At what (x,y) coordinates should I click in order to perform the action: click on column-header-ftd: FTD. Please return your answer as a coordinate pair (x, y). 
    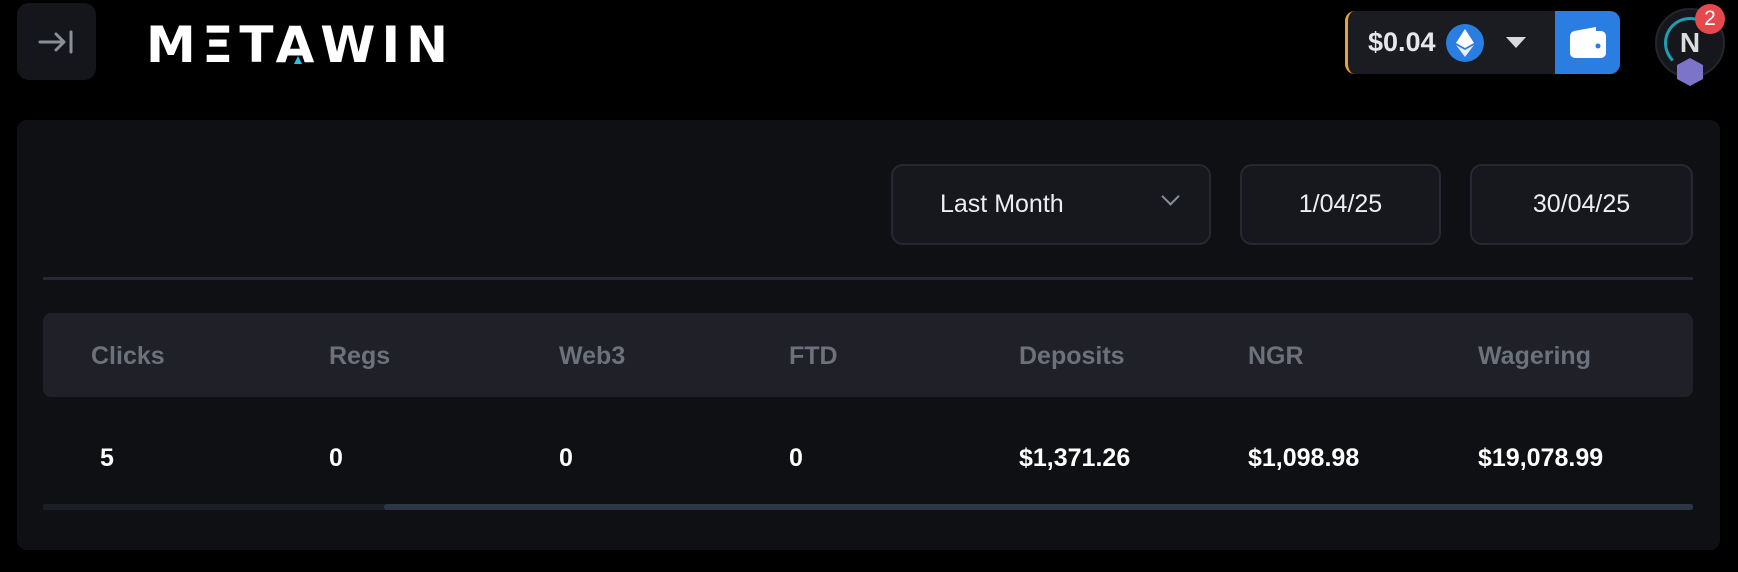
    Looking at the image, I should click on (813, 356).